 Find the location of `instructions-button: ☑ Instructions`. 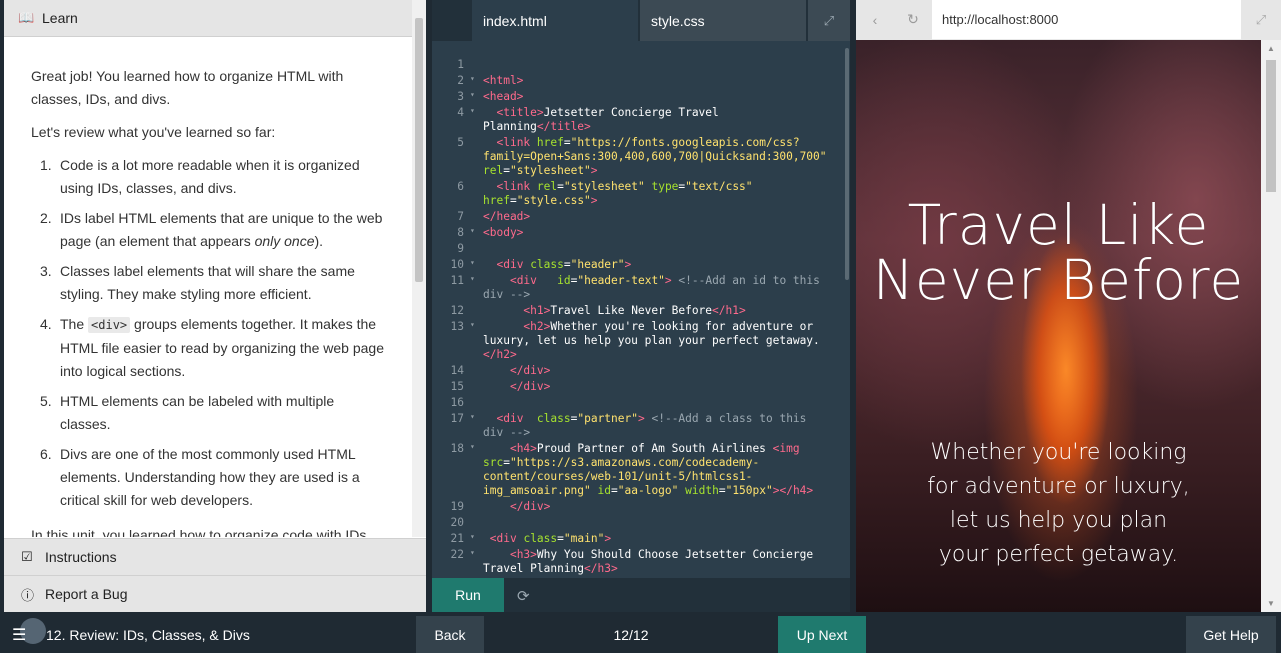

instructions-button: ☑ Instructions is located at coordinates (215, 556).